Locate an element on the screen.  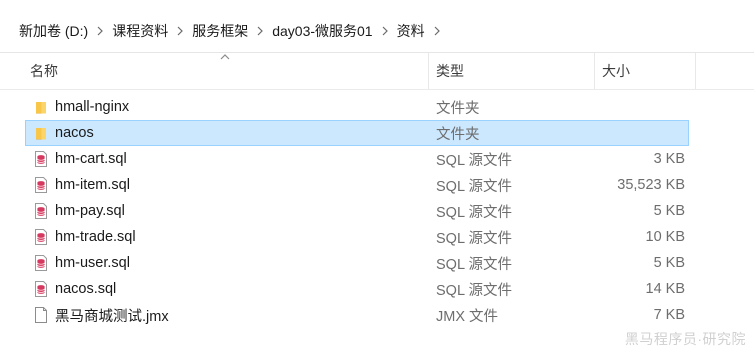
watermark: 黑马程序员·研究院 is located at coordinates (685, 339).